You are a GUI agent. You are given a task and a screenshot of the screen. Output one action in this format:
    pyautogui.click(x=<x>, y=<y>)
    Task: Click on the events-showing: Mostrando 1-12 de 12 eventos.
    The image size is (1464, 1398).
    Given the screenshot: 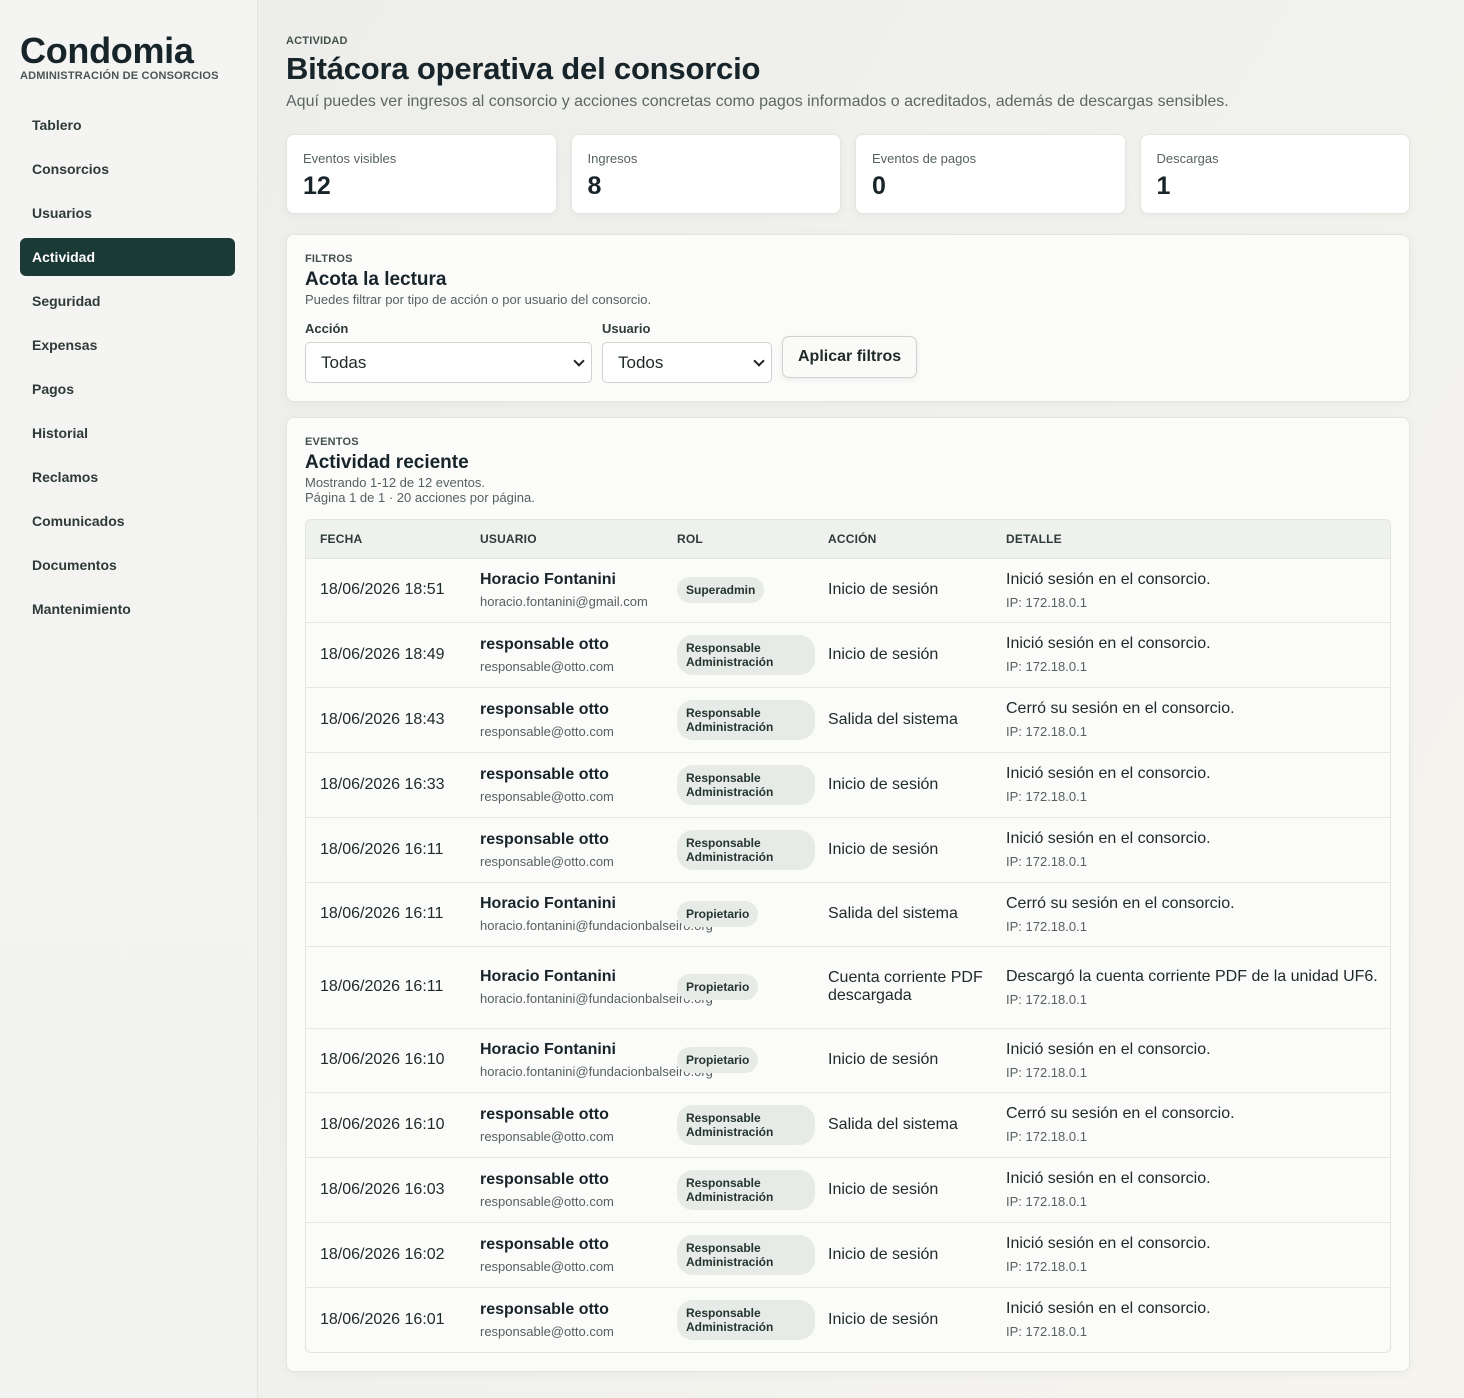 What is the action you would take?
    pyautogui.click(x=395, y=482)
    